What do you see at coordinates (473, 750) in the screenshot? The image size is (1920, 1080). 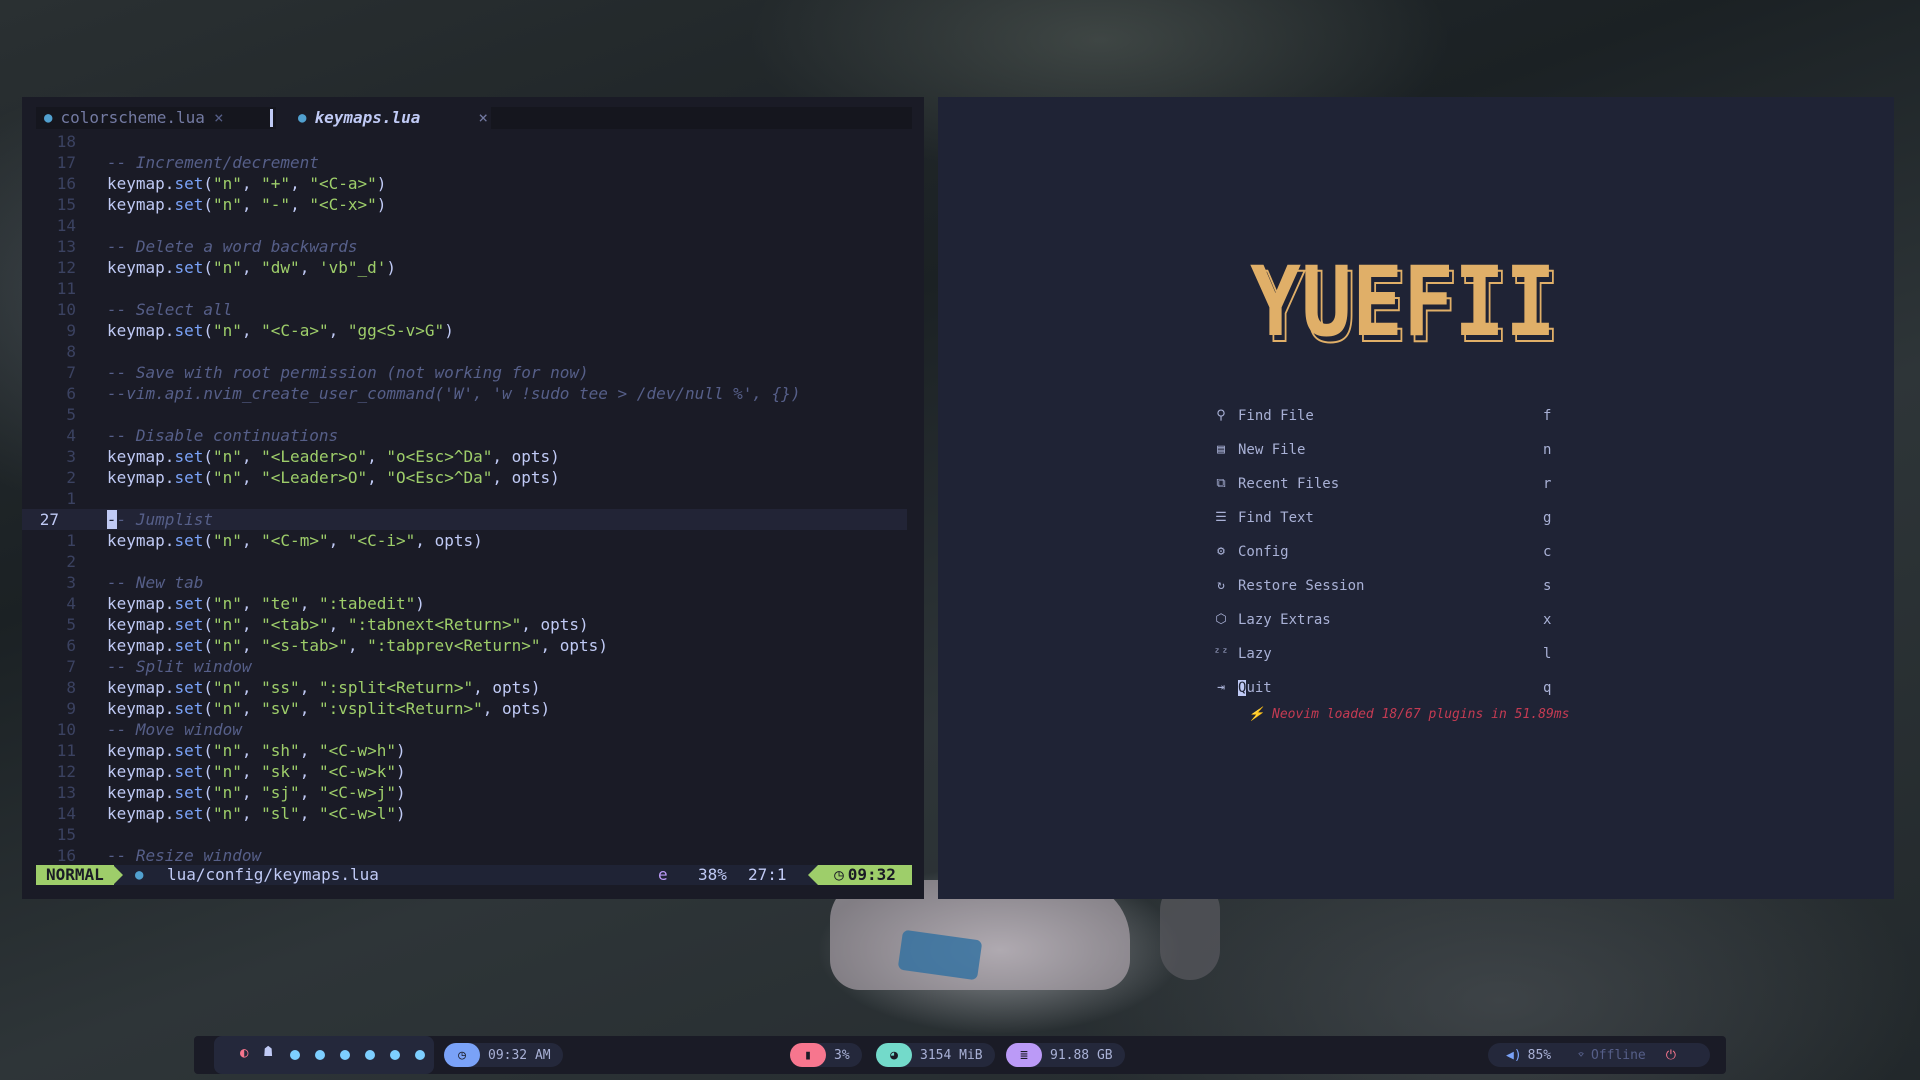 I see `code-line: 11 keymap.set("n", "sh", "<C-w>h")` at bounding box center [473, 750].